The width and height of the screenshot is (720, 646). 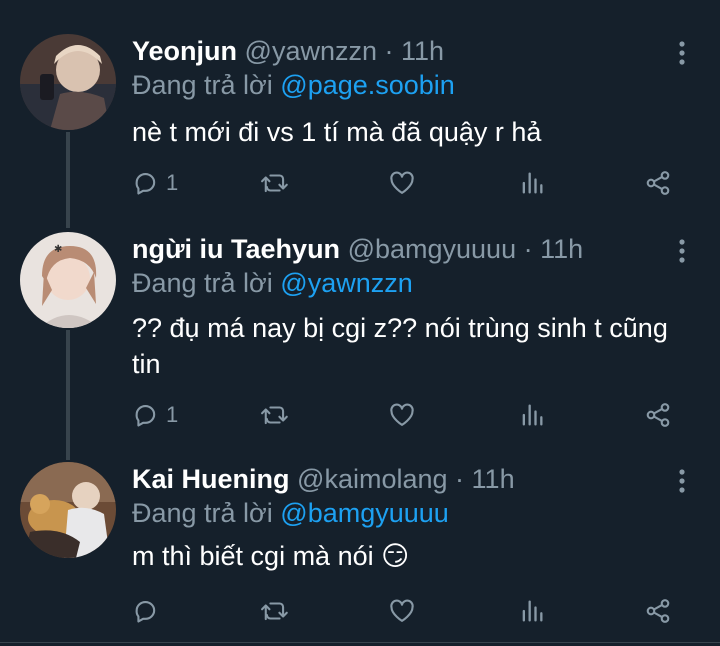 What do you see at coordinates (271, 556) in the screenshot?
I see `tweet-text: m thì biết cgi mà nói 😏` at bounding box center [271, 556].